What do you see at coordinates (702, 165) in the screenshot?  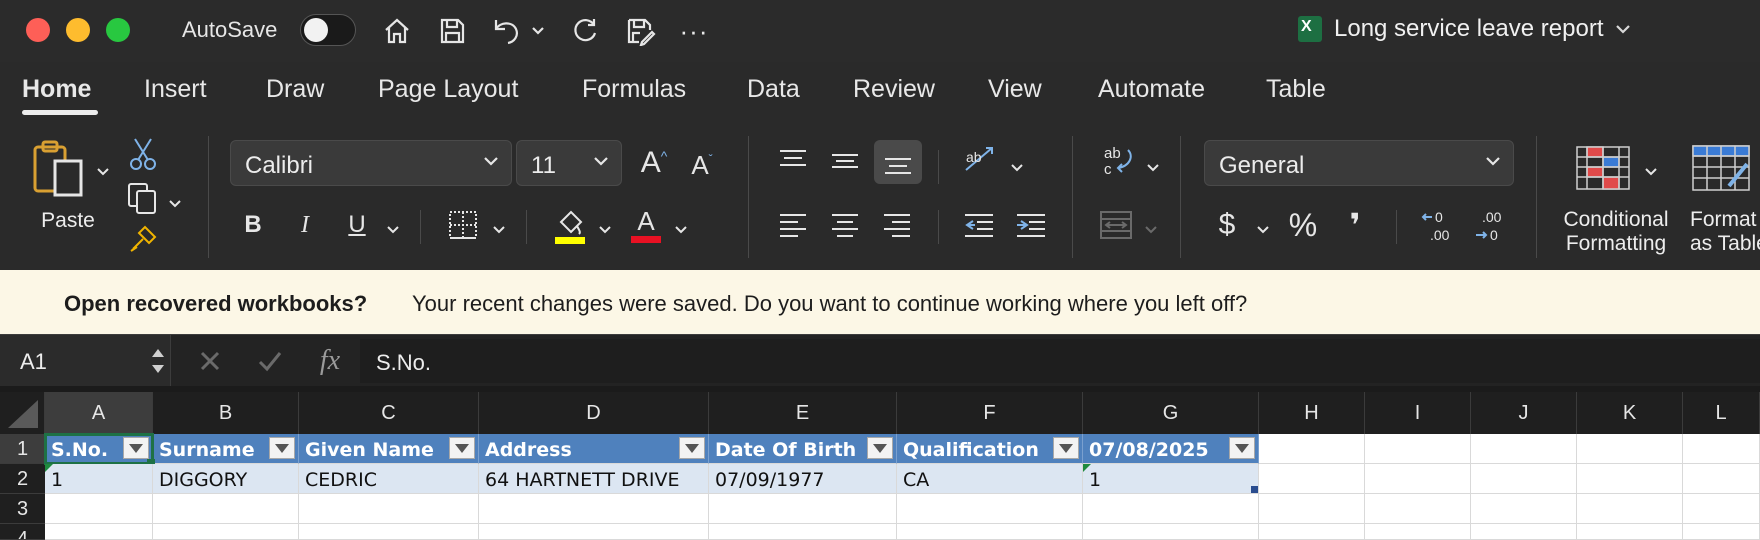 I see `decrease-font-size-button: Aˇ` at bounding box center [702, 165].